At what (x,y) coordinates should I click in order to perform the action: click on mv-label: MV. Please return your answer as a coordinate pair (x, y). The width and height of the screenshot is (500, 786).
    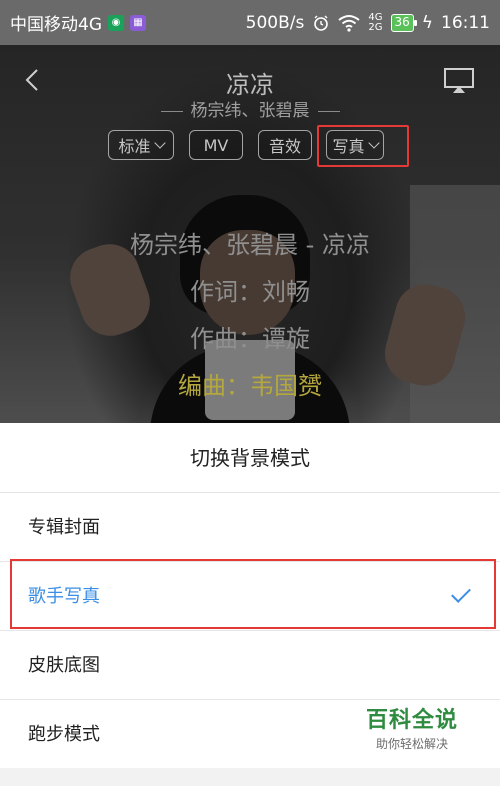
    Looking at the image, I should click on (216, 145).